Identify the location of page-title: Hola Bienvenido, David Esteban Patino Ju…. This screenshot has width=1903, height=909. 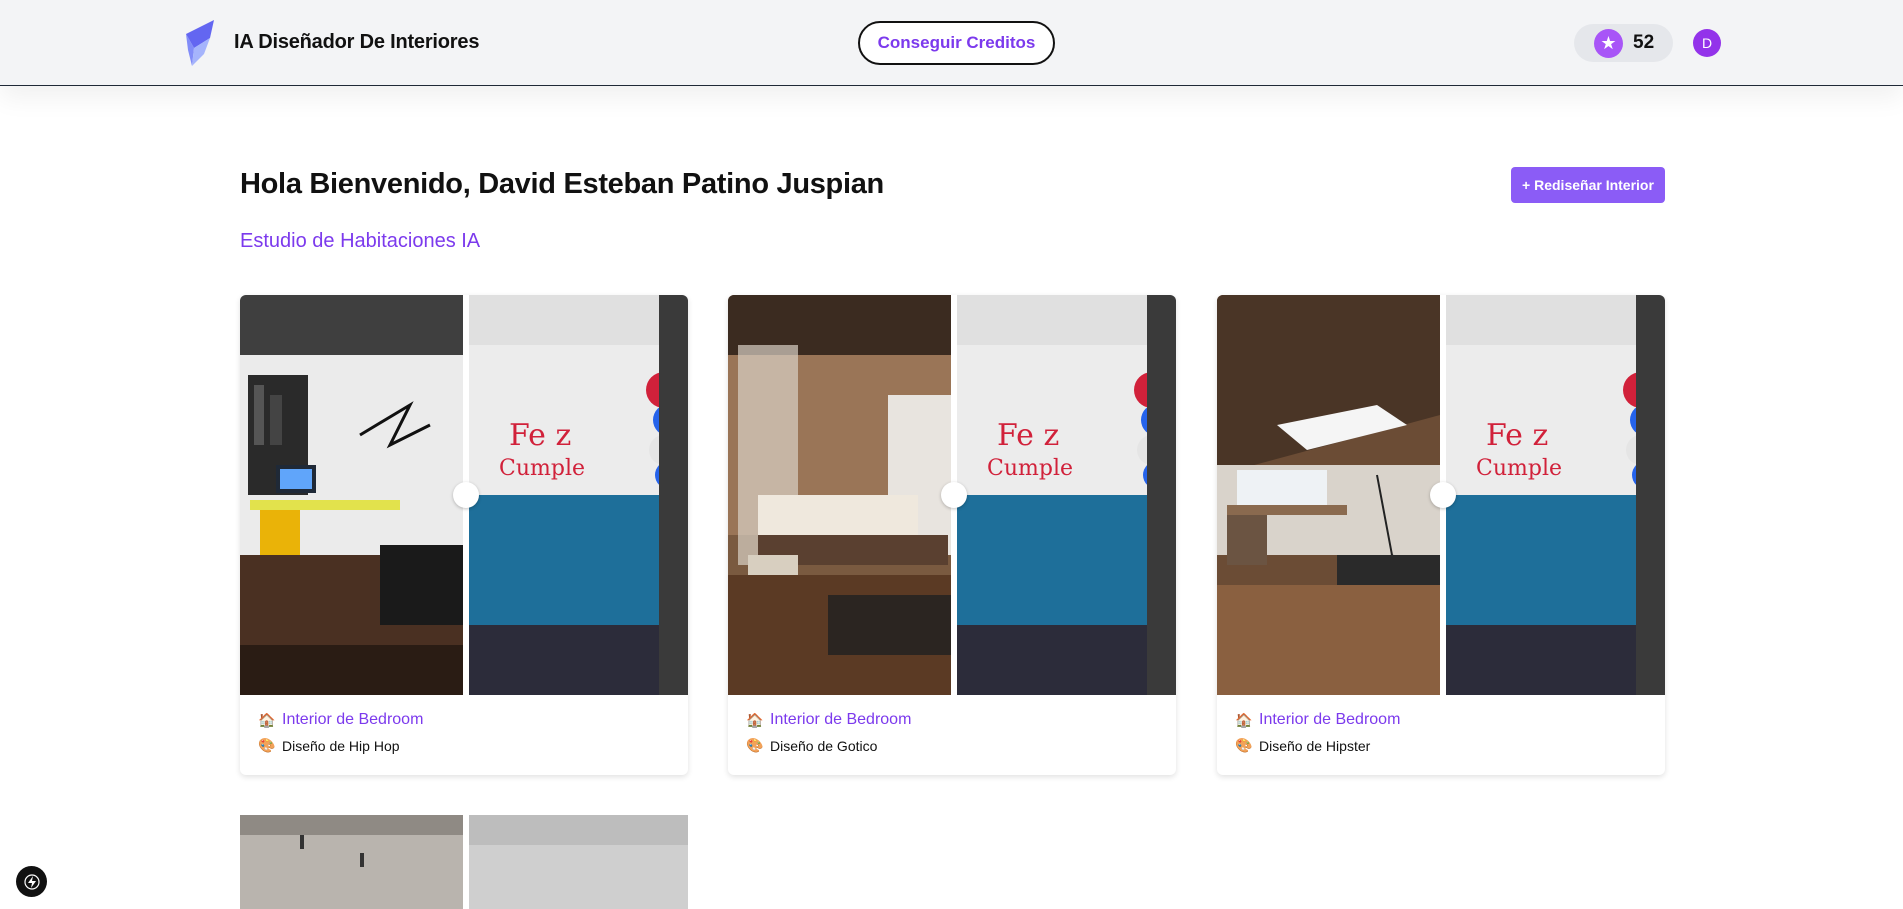
(562, 184).